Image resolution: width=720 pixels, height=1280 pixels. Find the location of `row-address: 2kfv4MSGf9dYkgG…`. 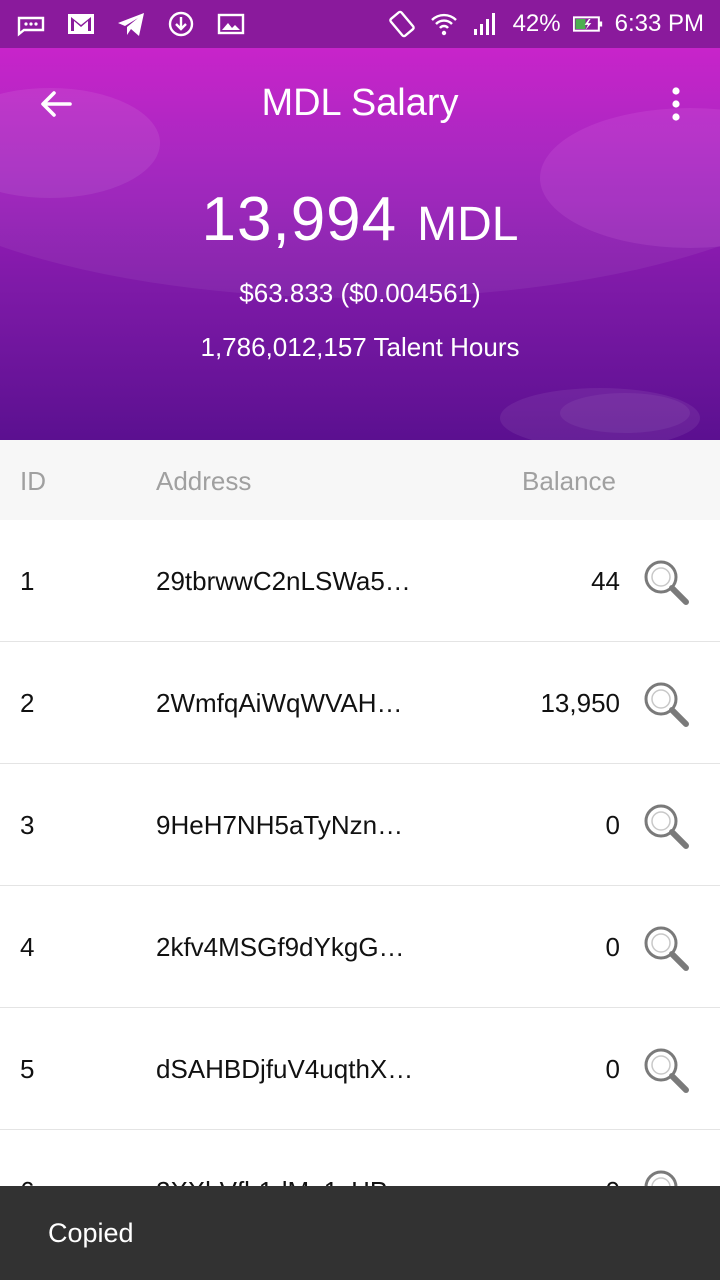

row-address: 2kfv4MSGf9dYkgG… is located at coordinates (291, 947).